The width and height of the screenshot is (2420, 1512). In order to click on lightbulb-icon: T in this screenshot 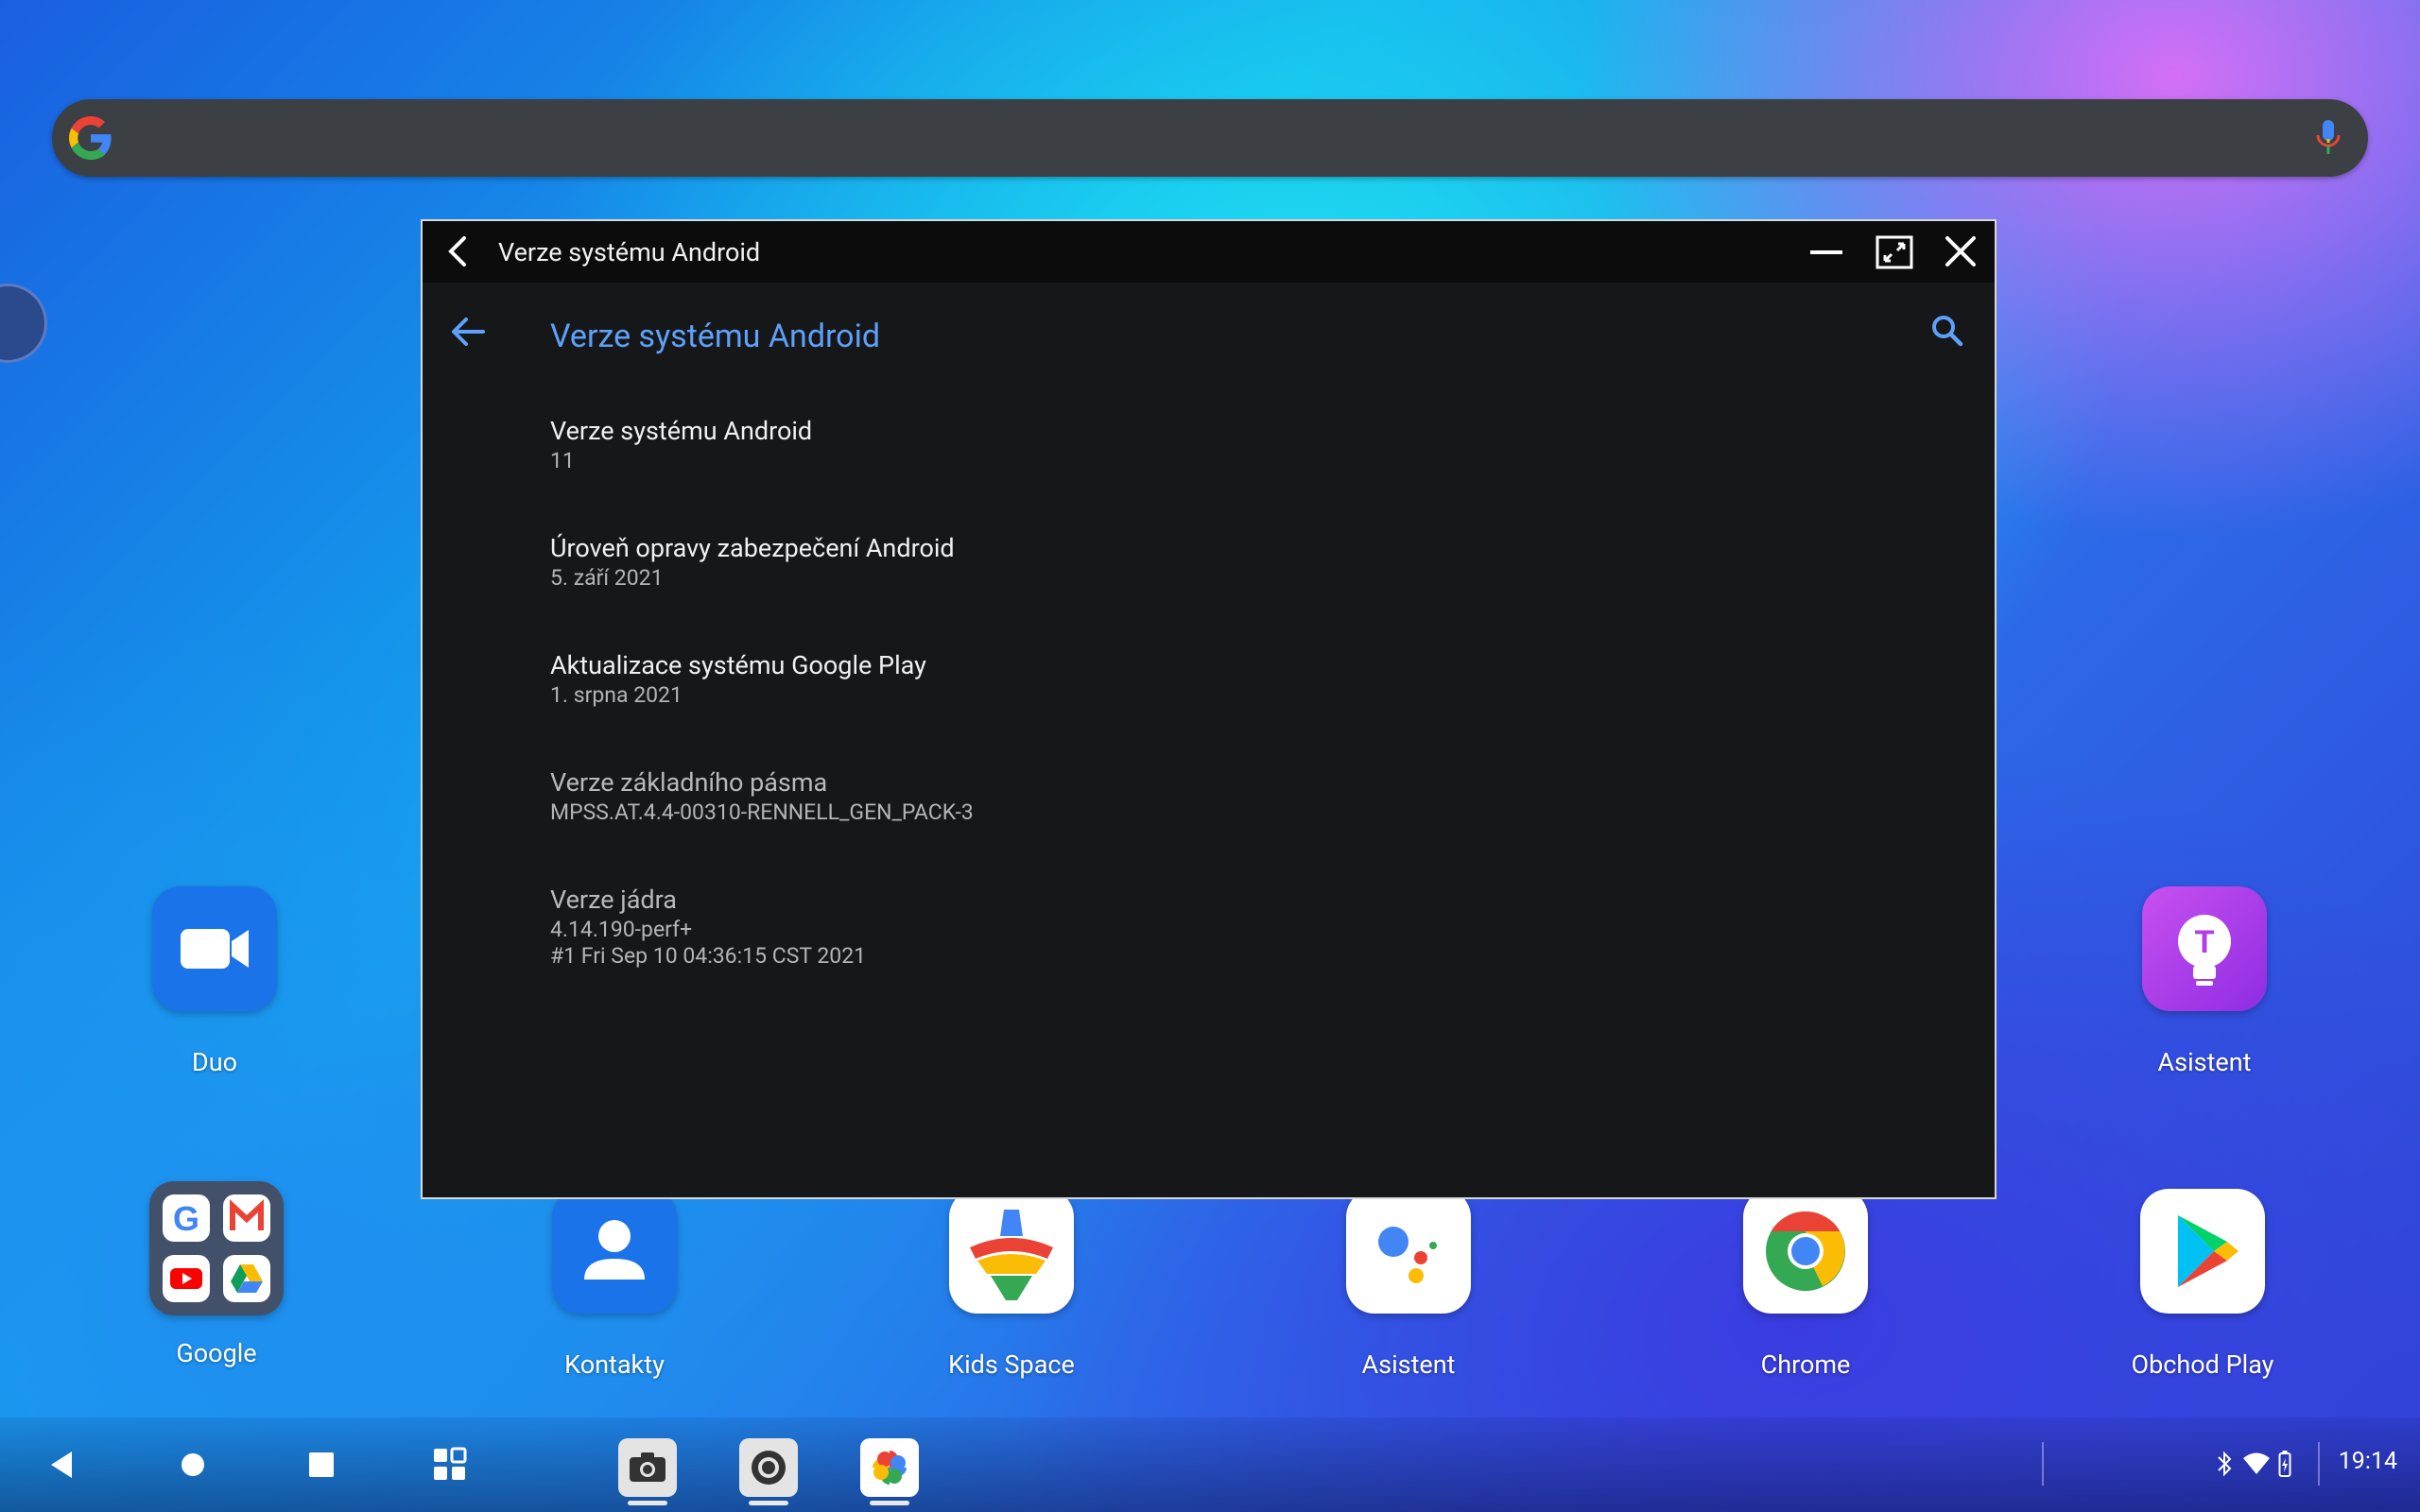, I will do `click(2204, 948)`.